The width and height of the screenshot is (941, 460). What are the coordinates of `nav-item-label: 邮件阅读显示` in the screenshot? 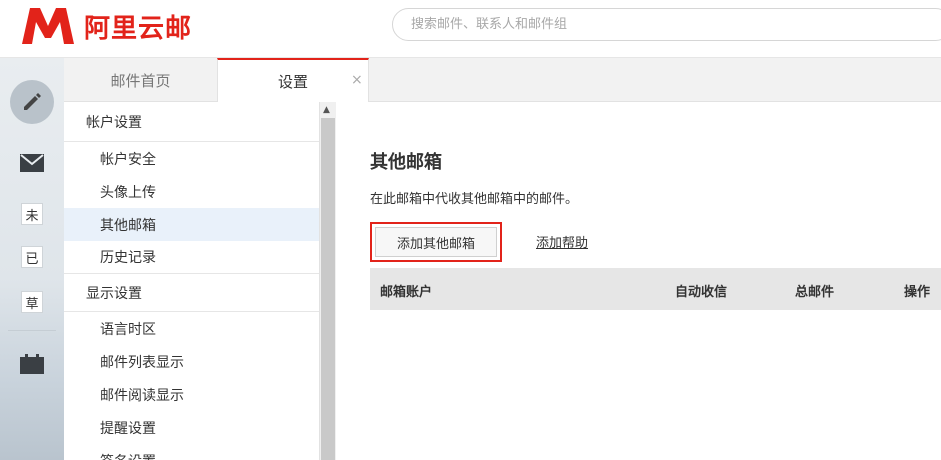 It's located at (142, 395).